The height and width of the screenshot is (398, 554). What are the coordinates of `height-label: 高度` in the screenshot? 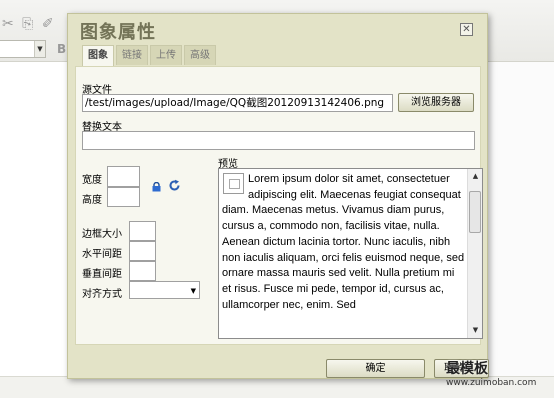 It's located at (92, 200).